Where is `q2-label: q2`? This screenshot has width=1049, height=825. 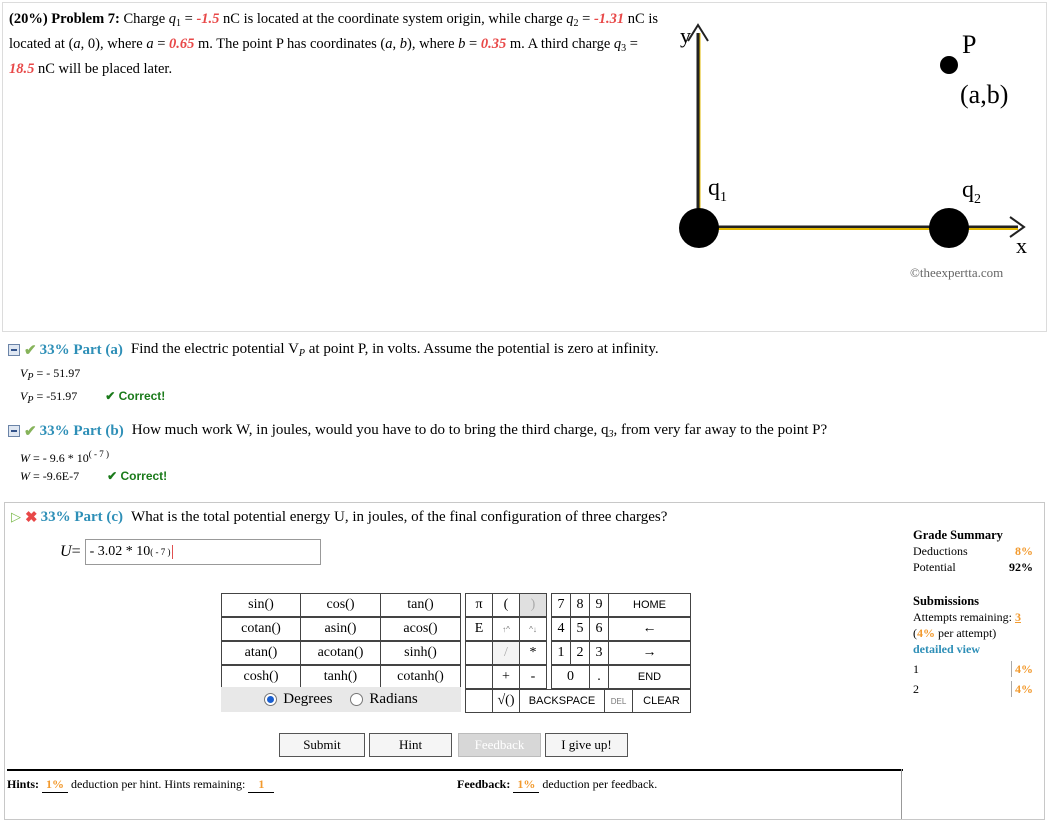
q2-label: q2 is located at coordinates (971, 192).